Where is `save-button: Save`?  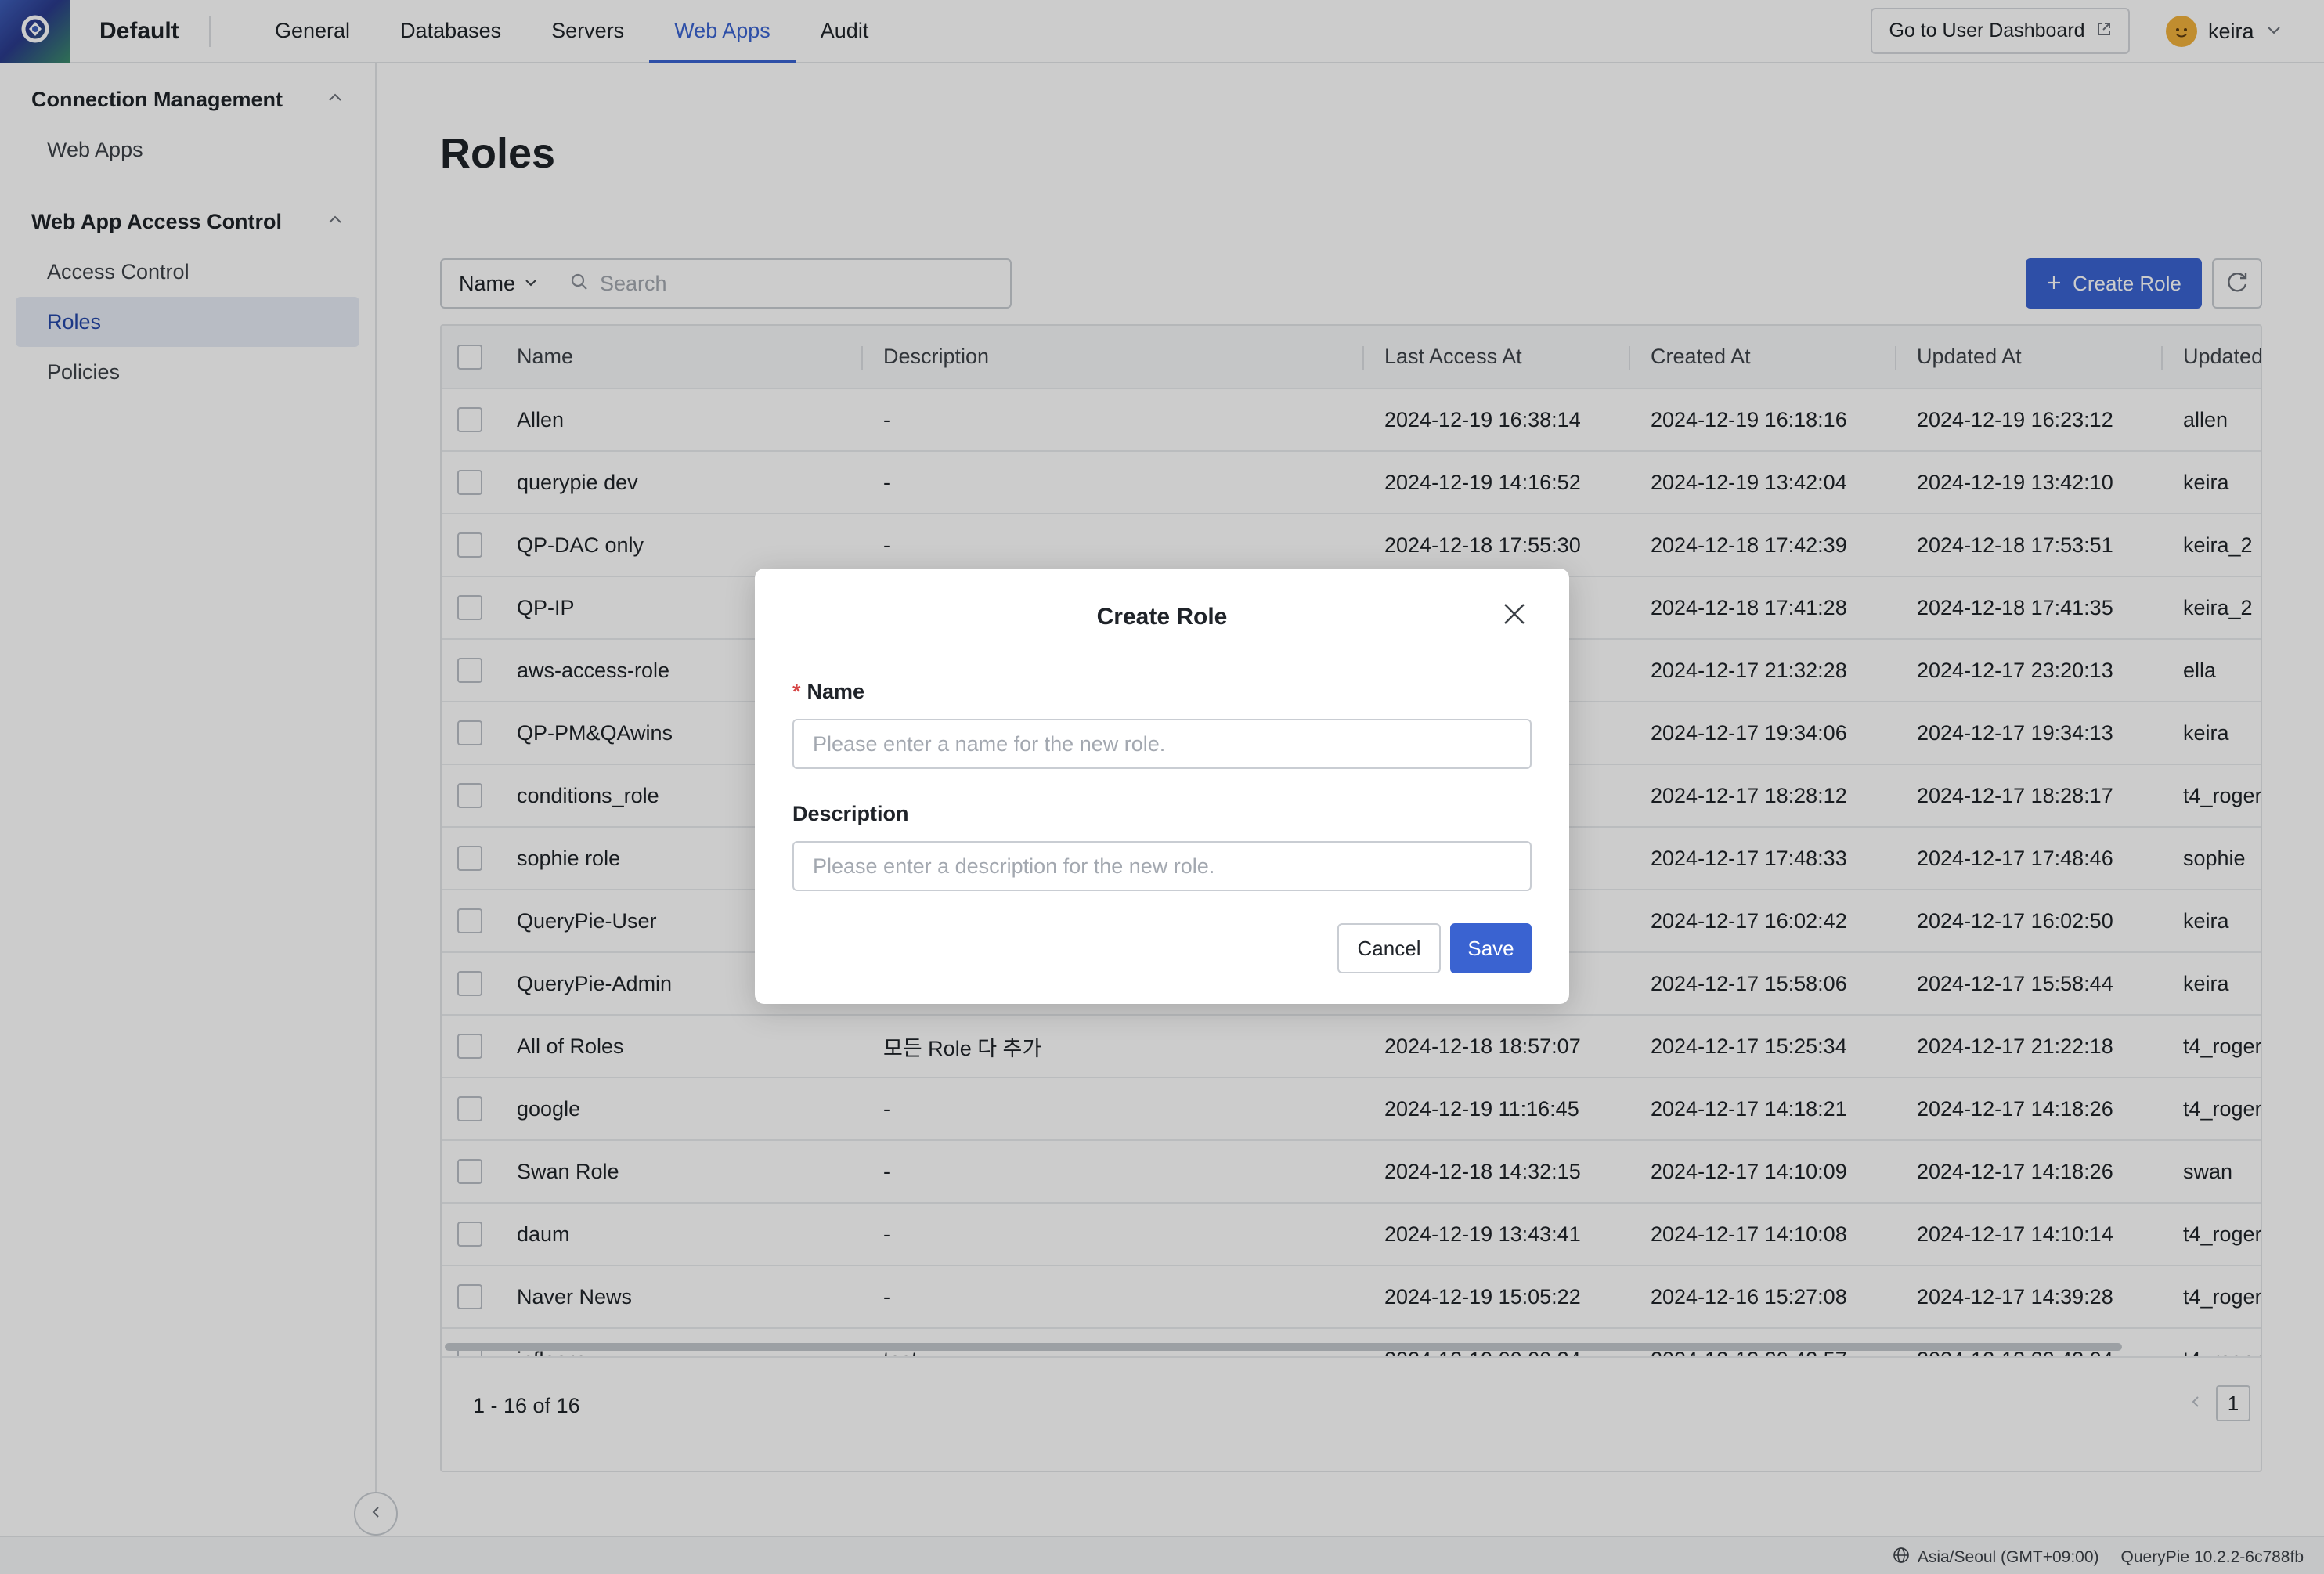
save-button: Save is located at coordinates (1491, 948).